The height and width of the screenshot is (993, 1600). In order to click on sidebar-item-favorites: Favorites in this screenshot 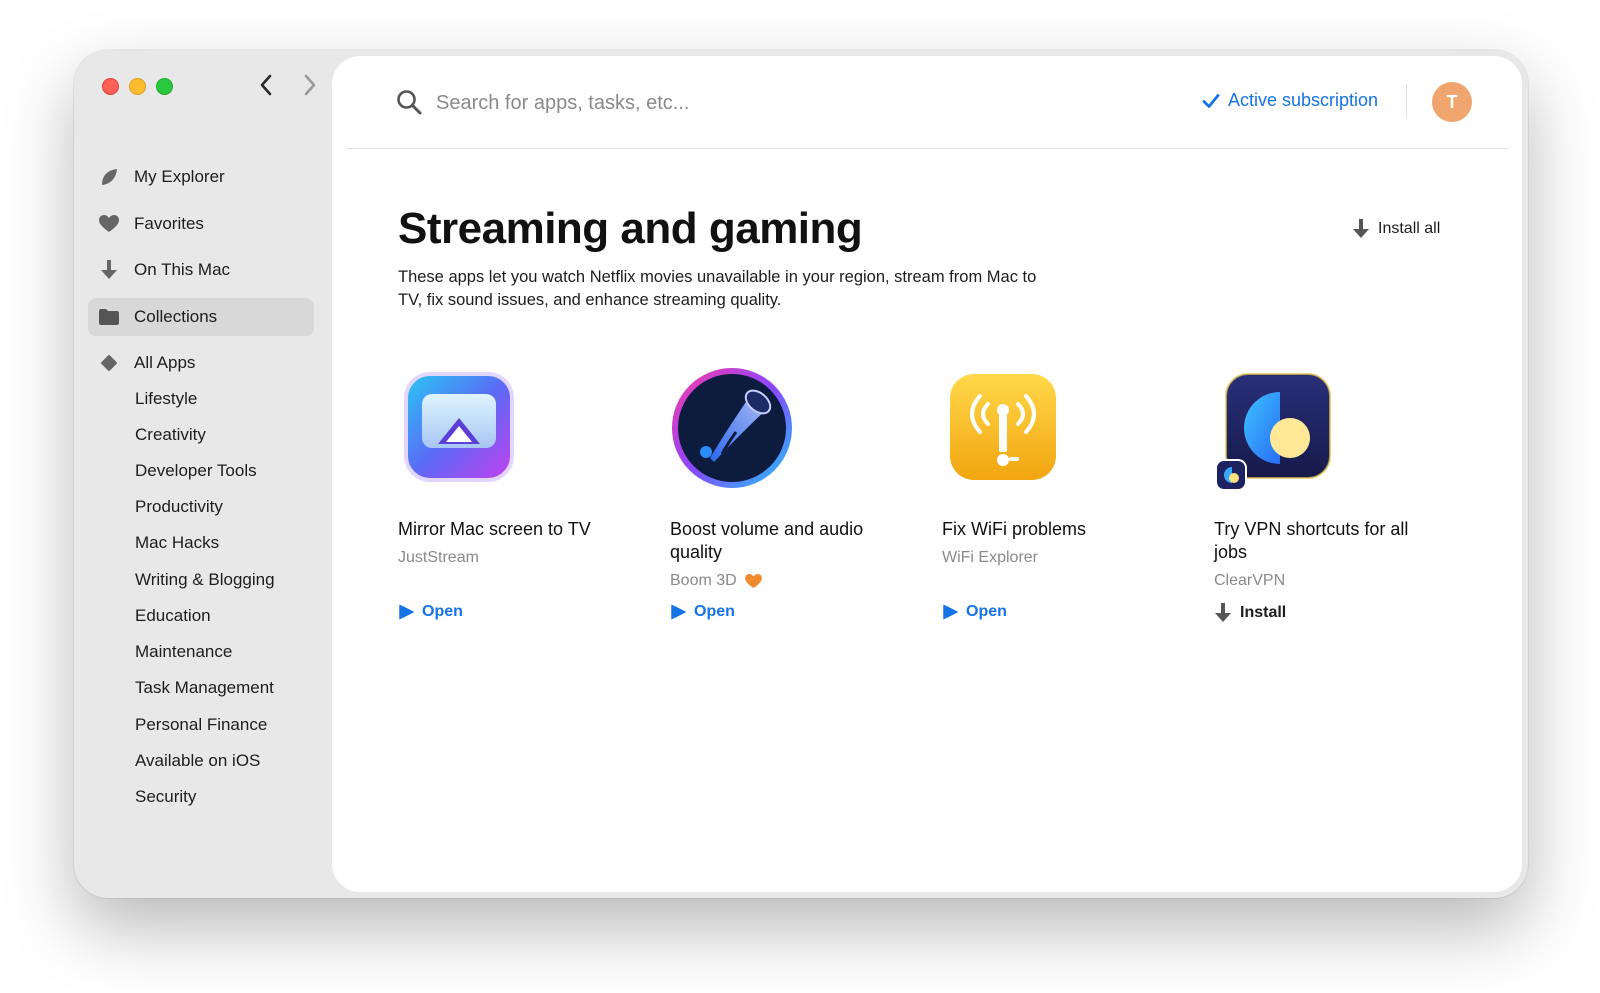, I will do `click(201, 224)`.